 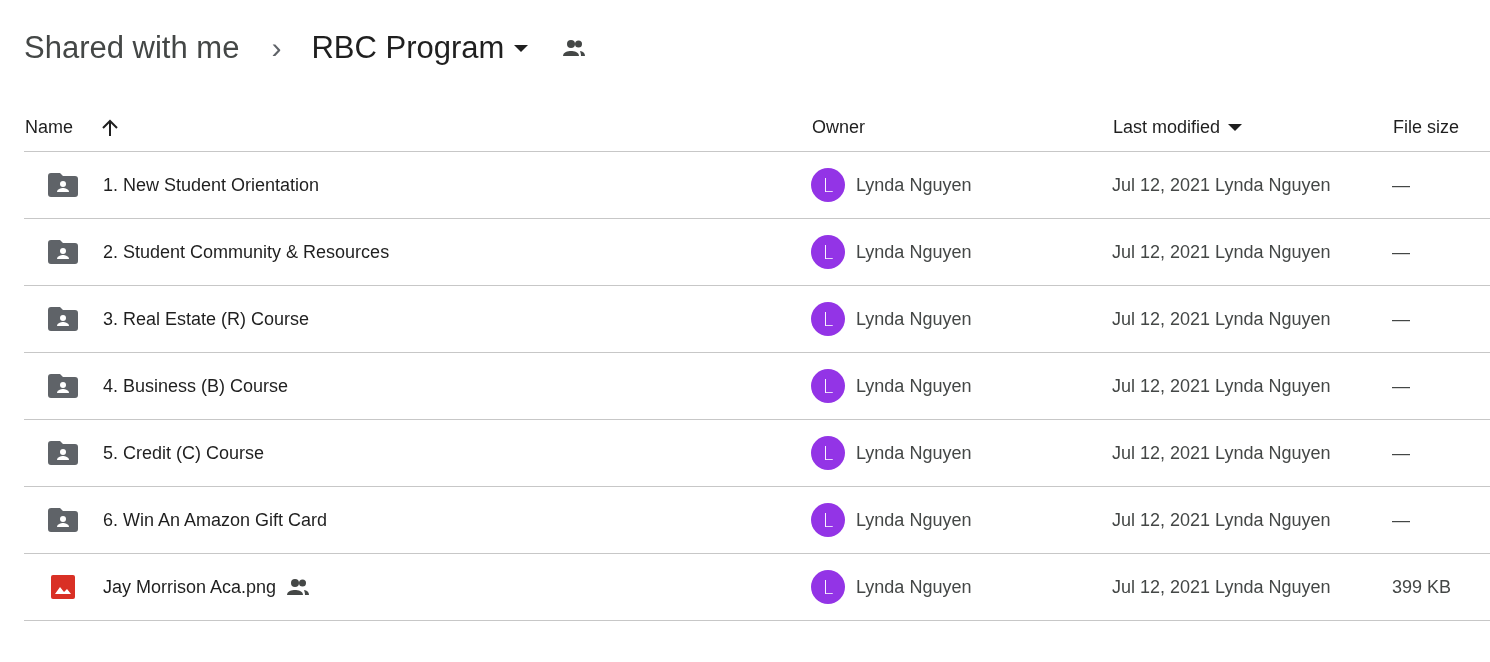 What do you see at coordinates (196, 386) in the screenshot?
I see `file-name: 4. Business (B) Course` at bounding box center [196, 386].